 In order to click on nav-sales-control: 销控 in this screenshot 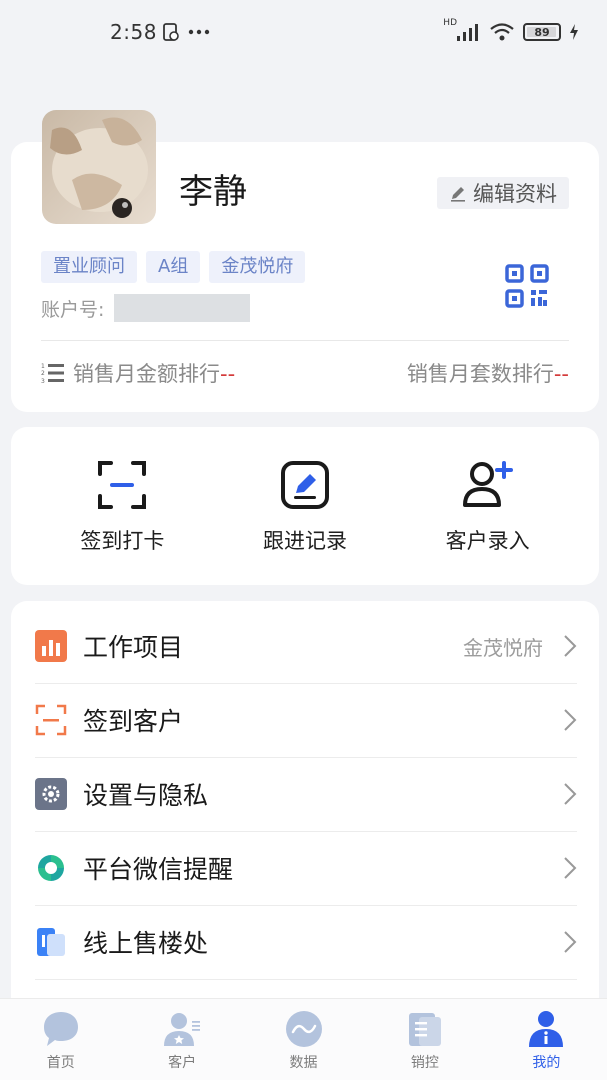, I will do `click(424, 1039)`.